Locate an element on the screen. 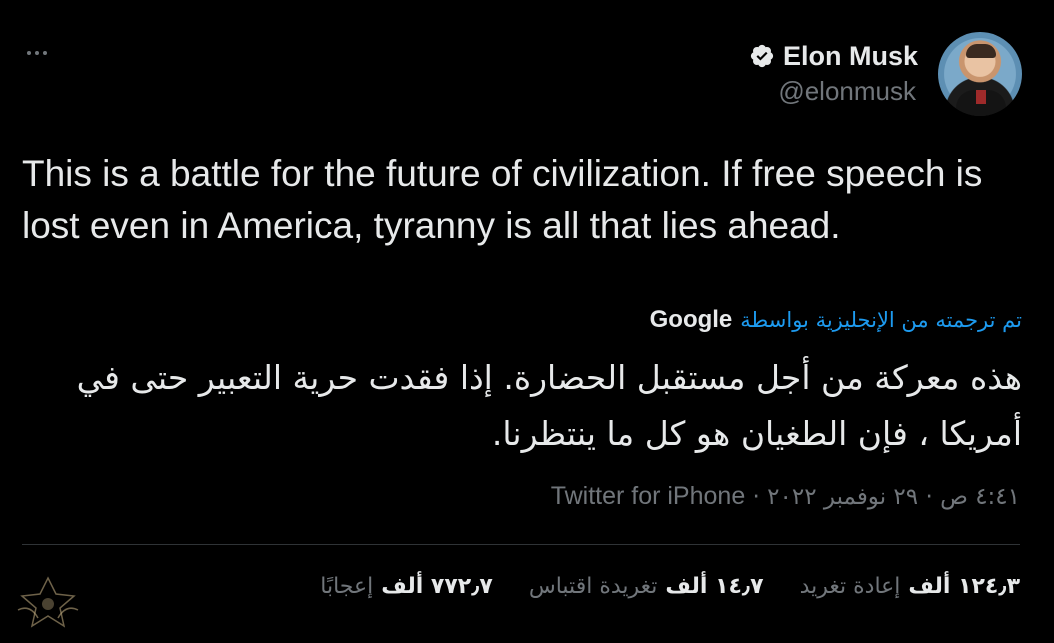 Image resolution: width=1054 pixels, height=643 pixels. avatar is located at coordinates (980, 74).